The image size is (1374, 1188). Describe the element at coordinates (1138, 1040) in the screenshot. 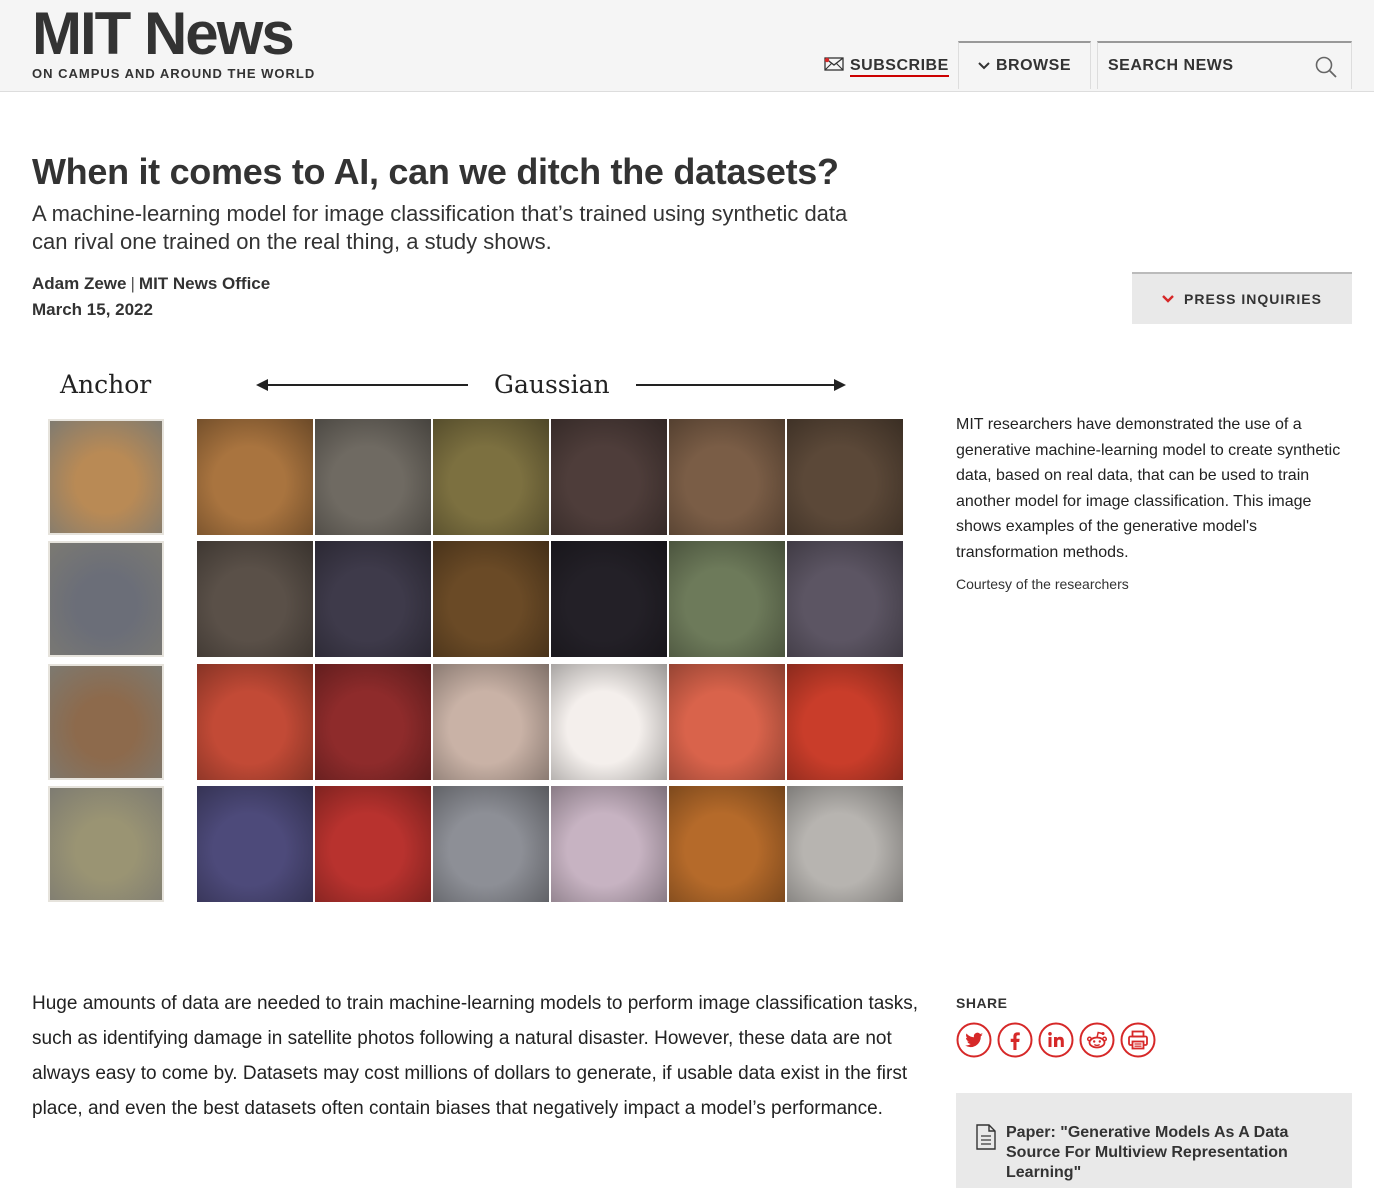

I see `print-icon` at that location.